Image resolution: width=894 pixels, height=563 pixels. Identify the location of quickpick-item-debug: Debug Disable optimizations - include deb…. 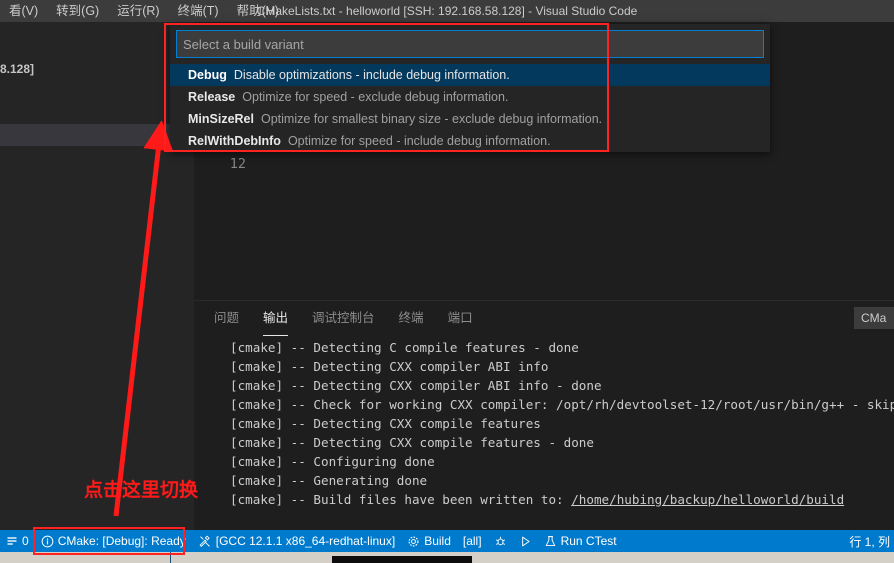
(470, 75).